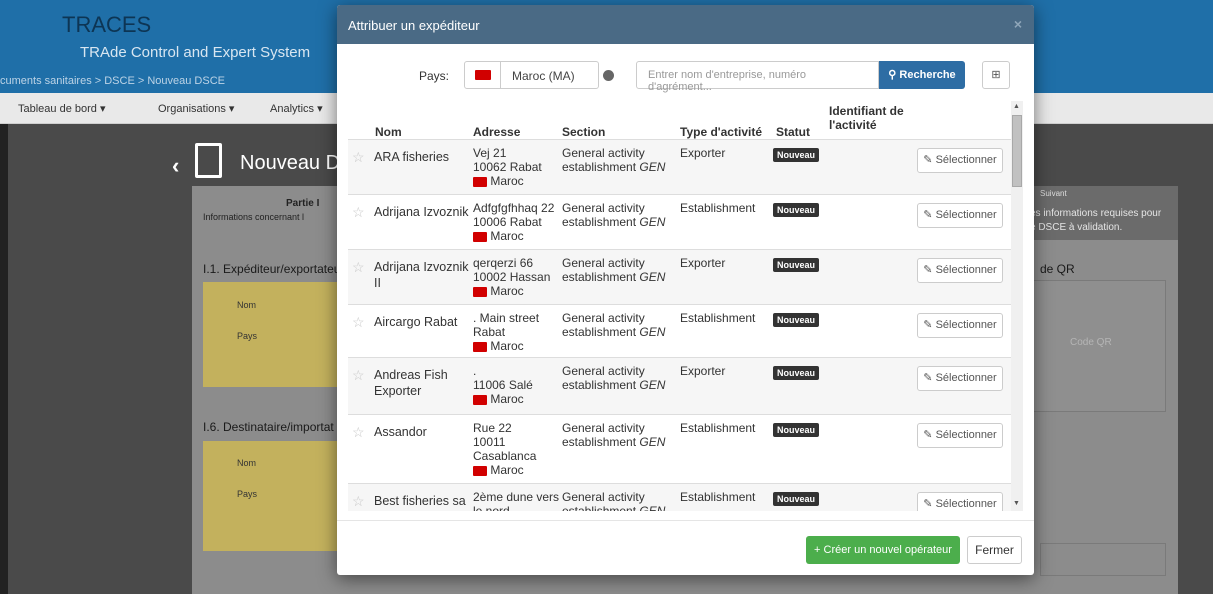 The image size is (1213, 594). I want to click on col-section: Section, so click(583, 132).